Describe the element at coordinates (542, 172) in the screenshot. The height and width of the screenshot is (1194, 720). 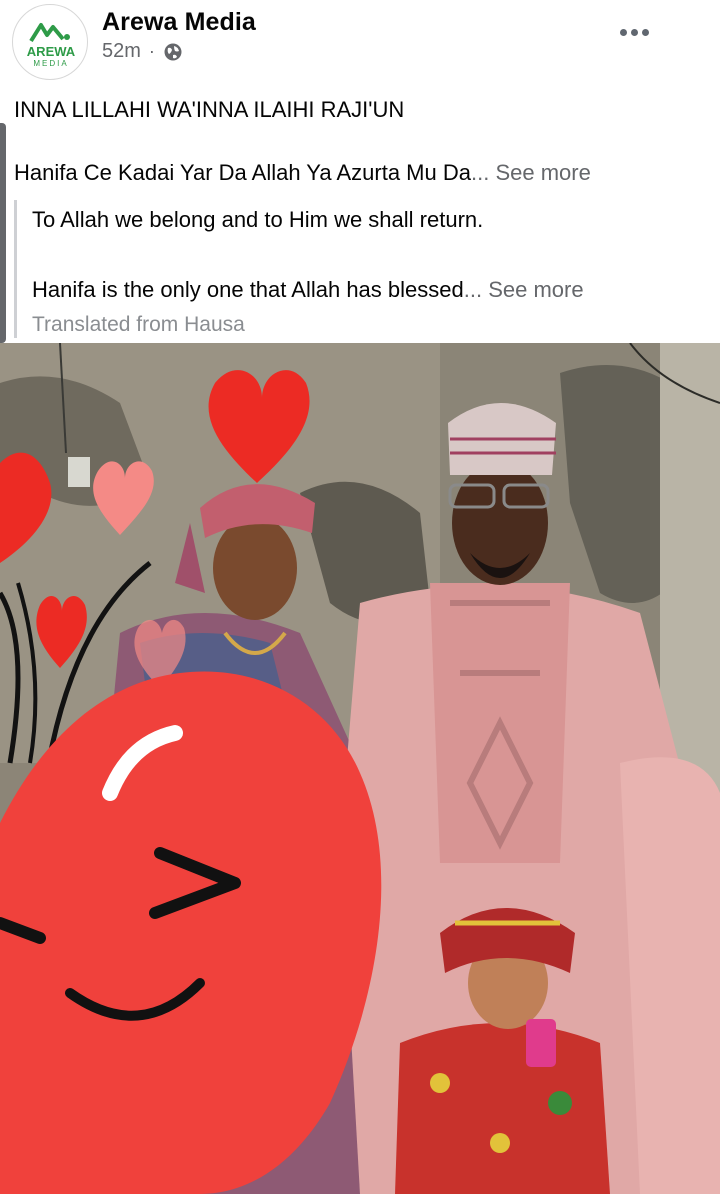
I see `see-more-link: See more` at that location.